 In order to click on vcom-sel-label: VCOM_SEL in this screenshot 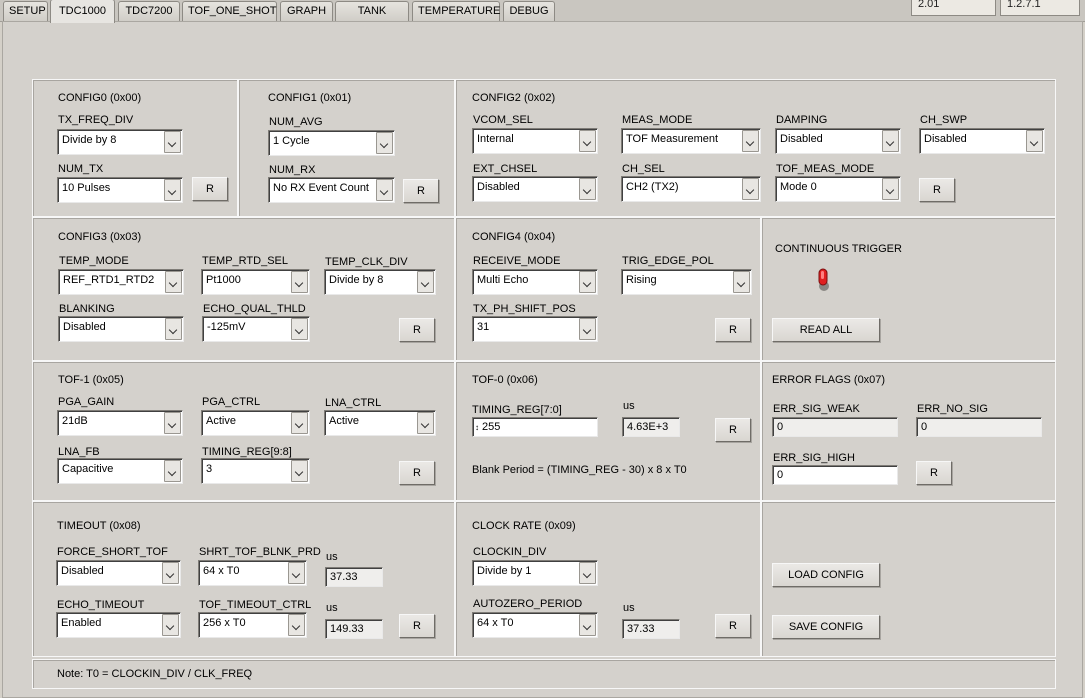, I will do `click(503, 120)`.